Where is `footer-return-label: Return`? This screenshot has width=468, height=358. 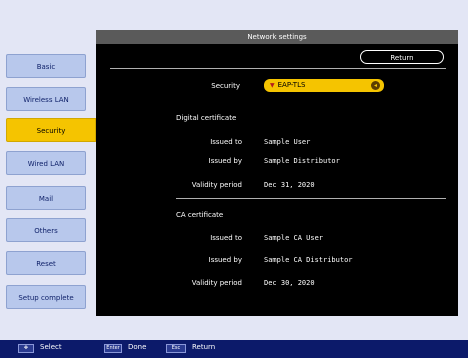
footer-return-label: Return is located at coordinates (204, 347).